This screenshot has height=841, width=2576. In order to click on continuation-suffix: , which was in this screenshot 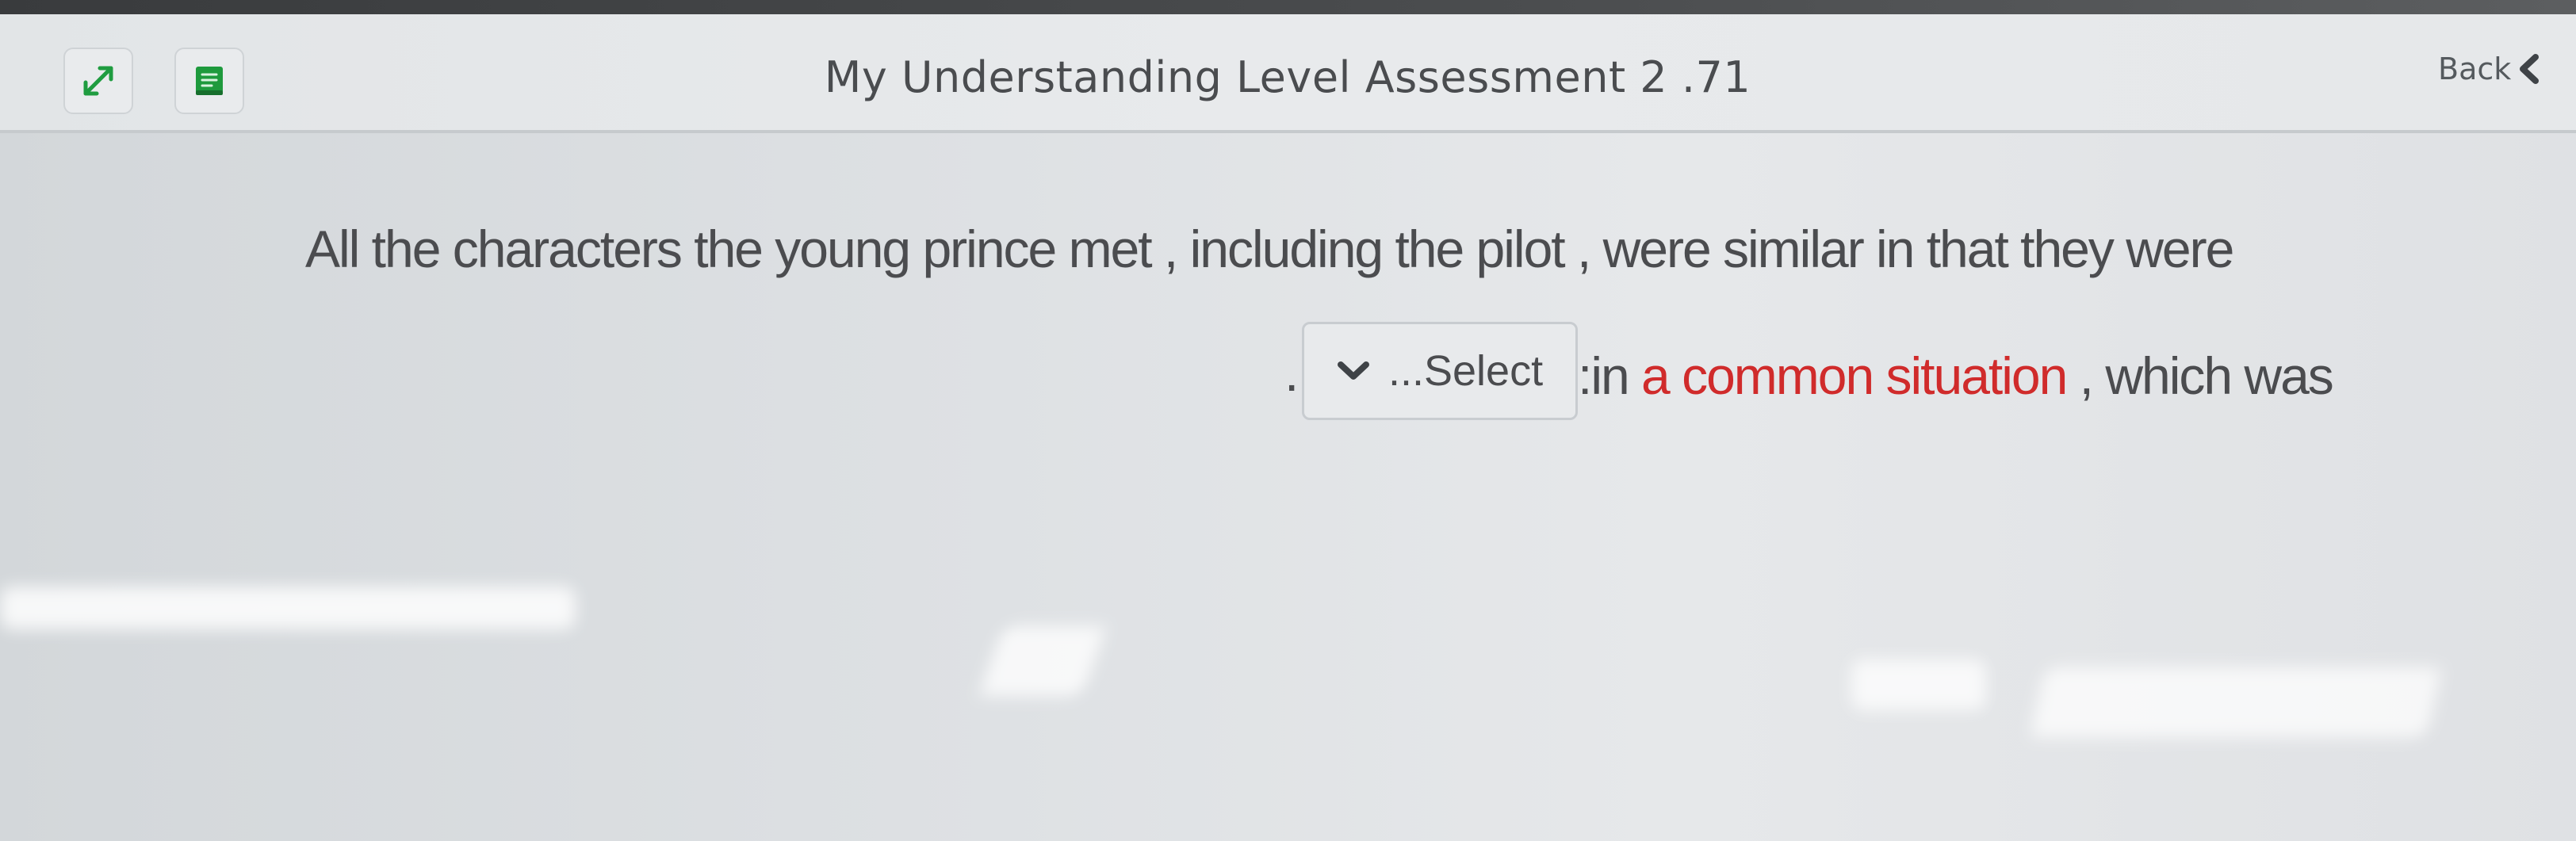, I will do `click(2200, 376)`.